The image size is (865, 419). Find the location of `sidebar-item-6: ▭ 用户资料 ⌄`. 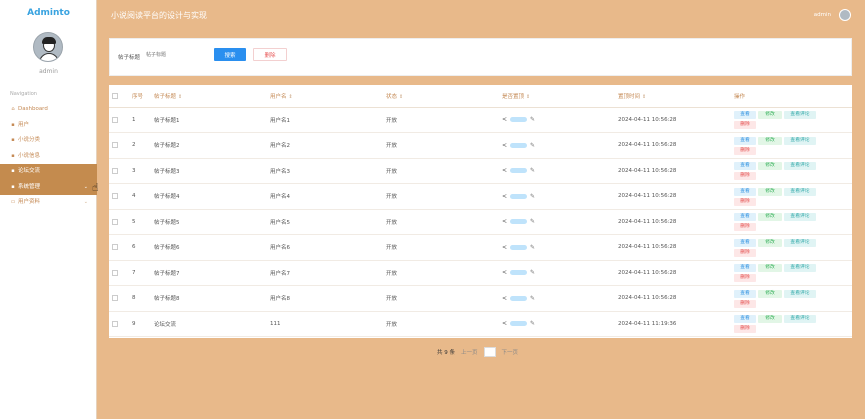

sidebar-item-6: ▭ 用户资料 ⌄ is located at coordinates (48, 203).